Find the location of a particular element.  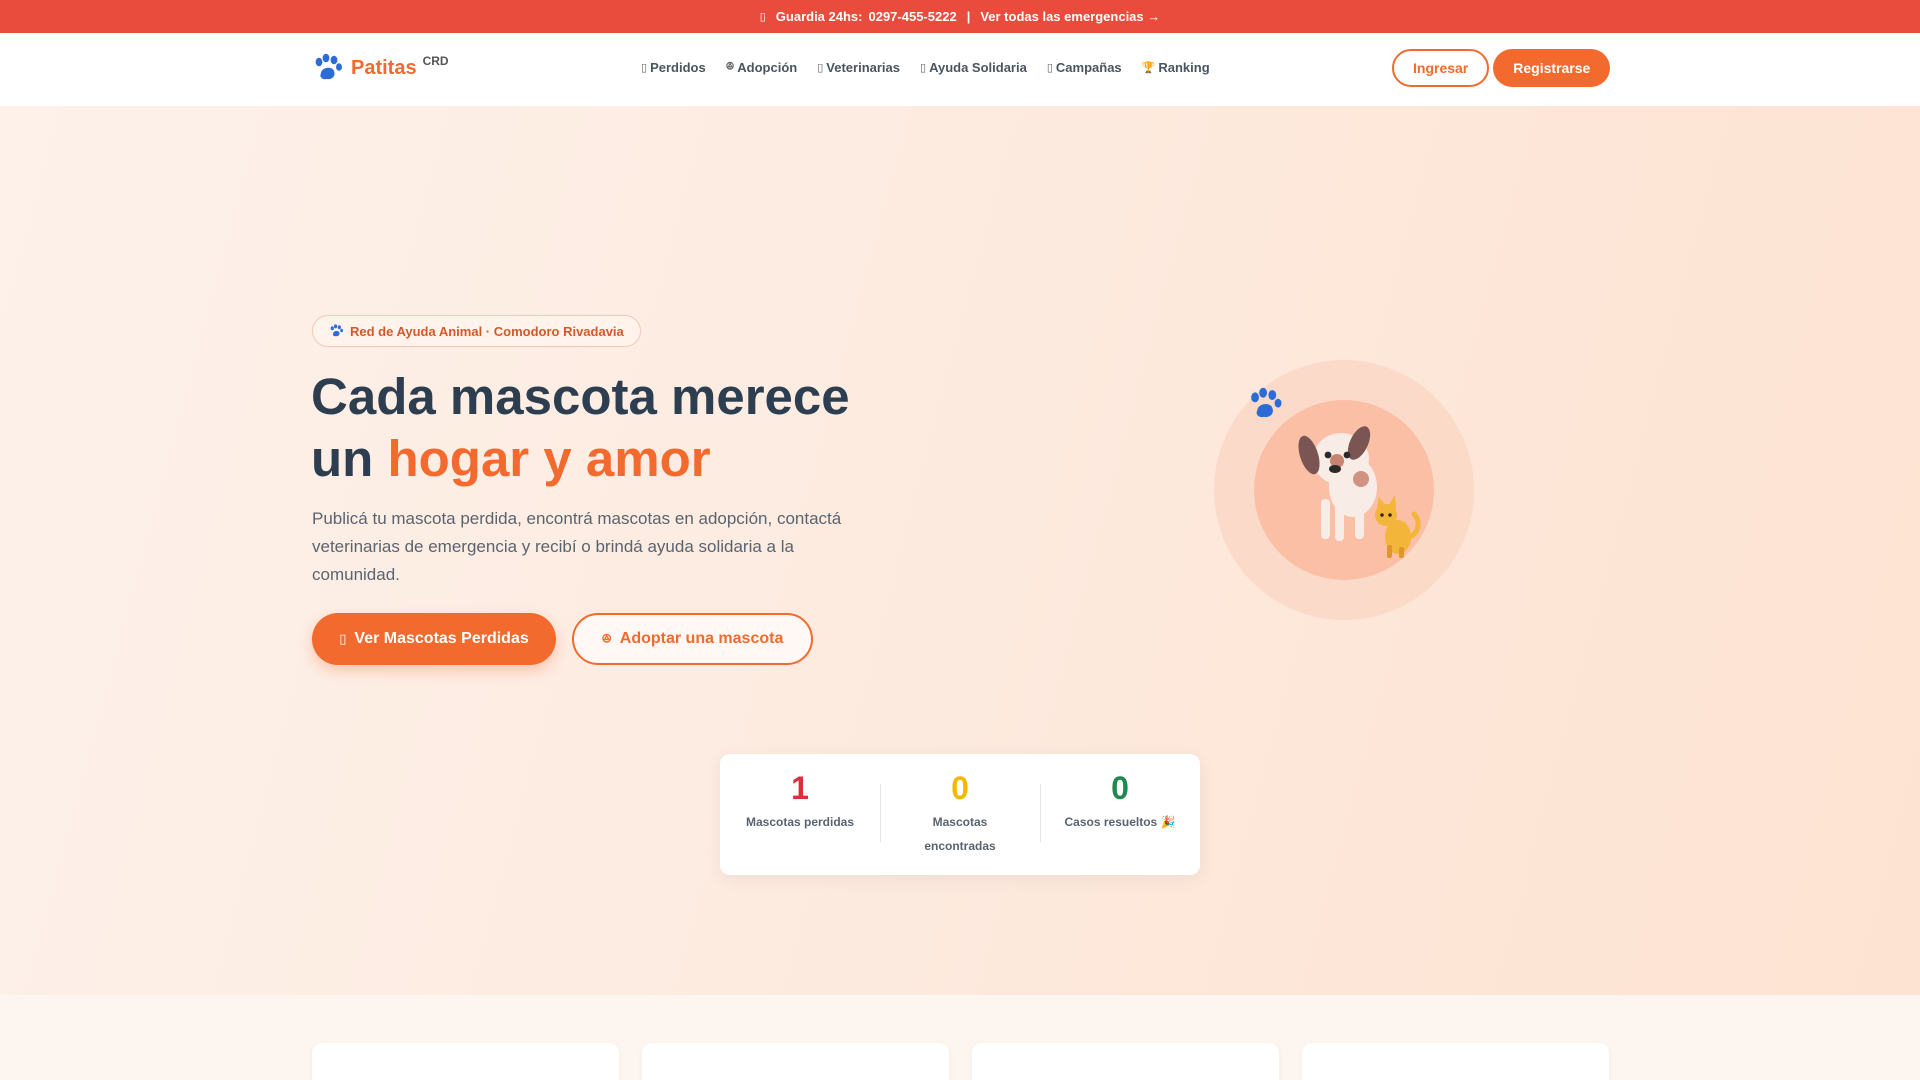

vet-icon: ▯ is located at coordinates (820, 68).